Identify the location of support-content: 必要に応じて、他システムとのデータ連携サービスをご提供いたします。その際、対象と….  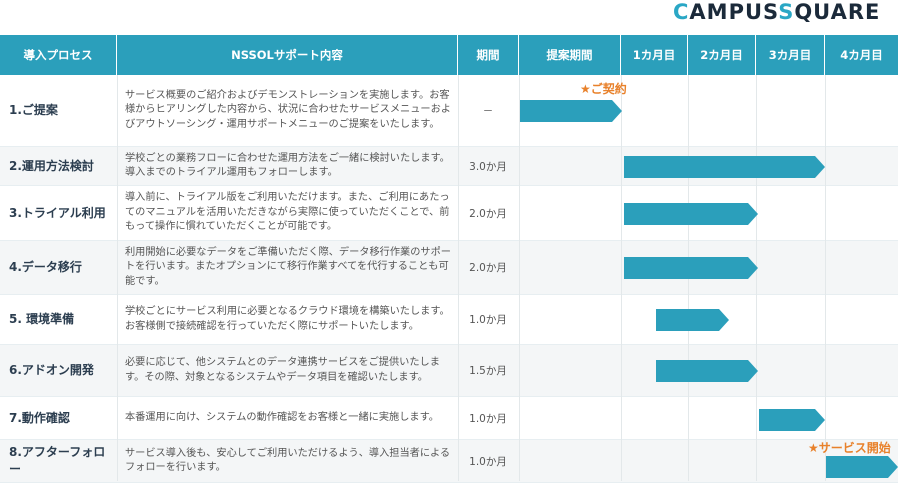
(282, 370).